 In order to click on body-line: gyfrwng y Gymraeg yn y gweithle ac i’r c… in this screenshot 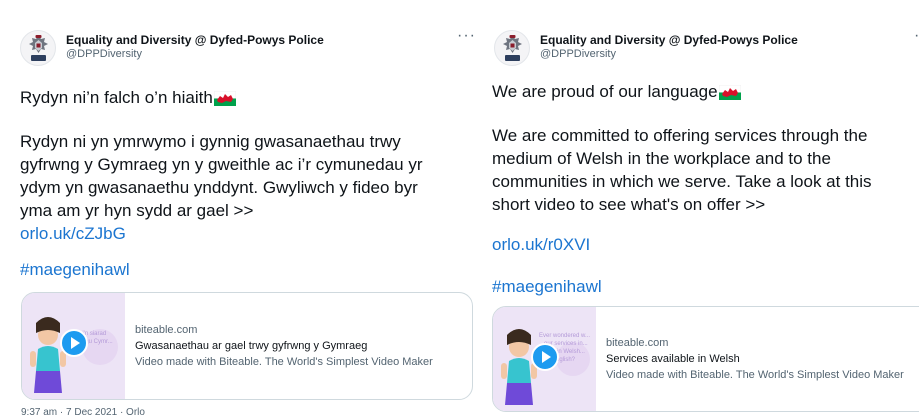, I will do `click(221, 164)`.